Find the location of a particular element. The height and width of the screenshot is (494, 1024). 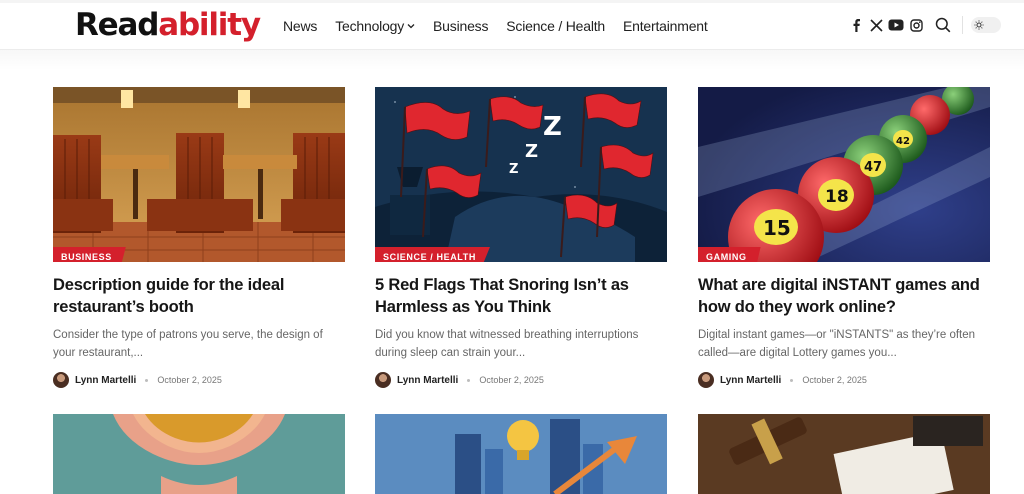

instagram-icon is located at coordinates (916, 25).